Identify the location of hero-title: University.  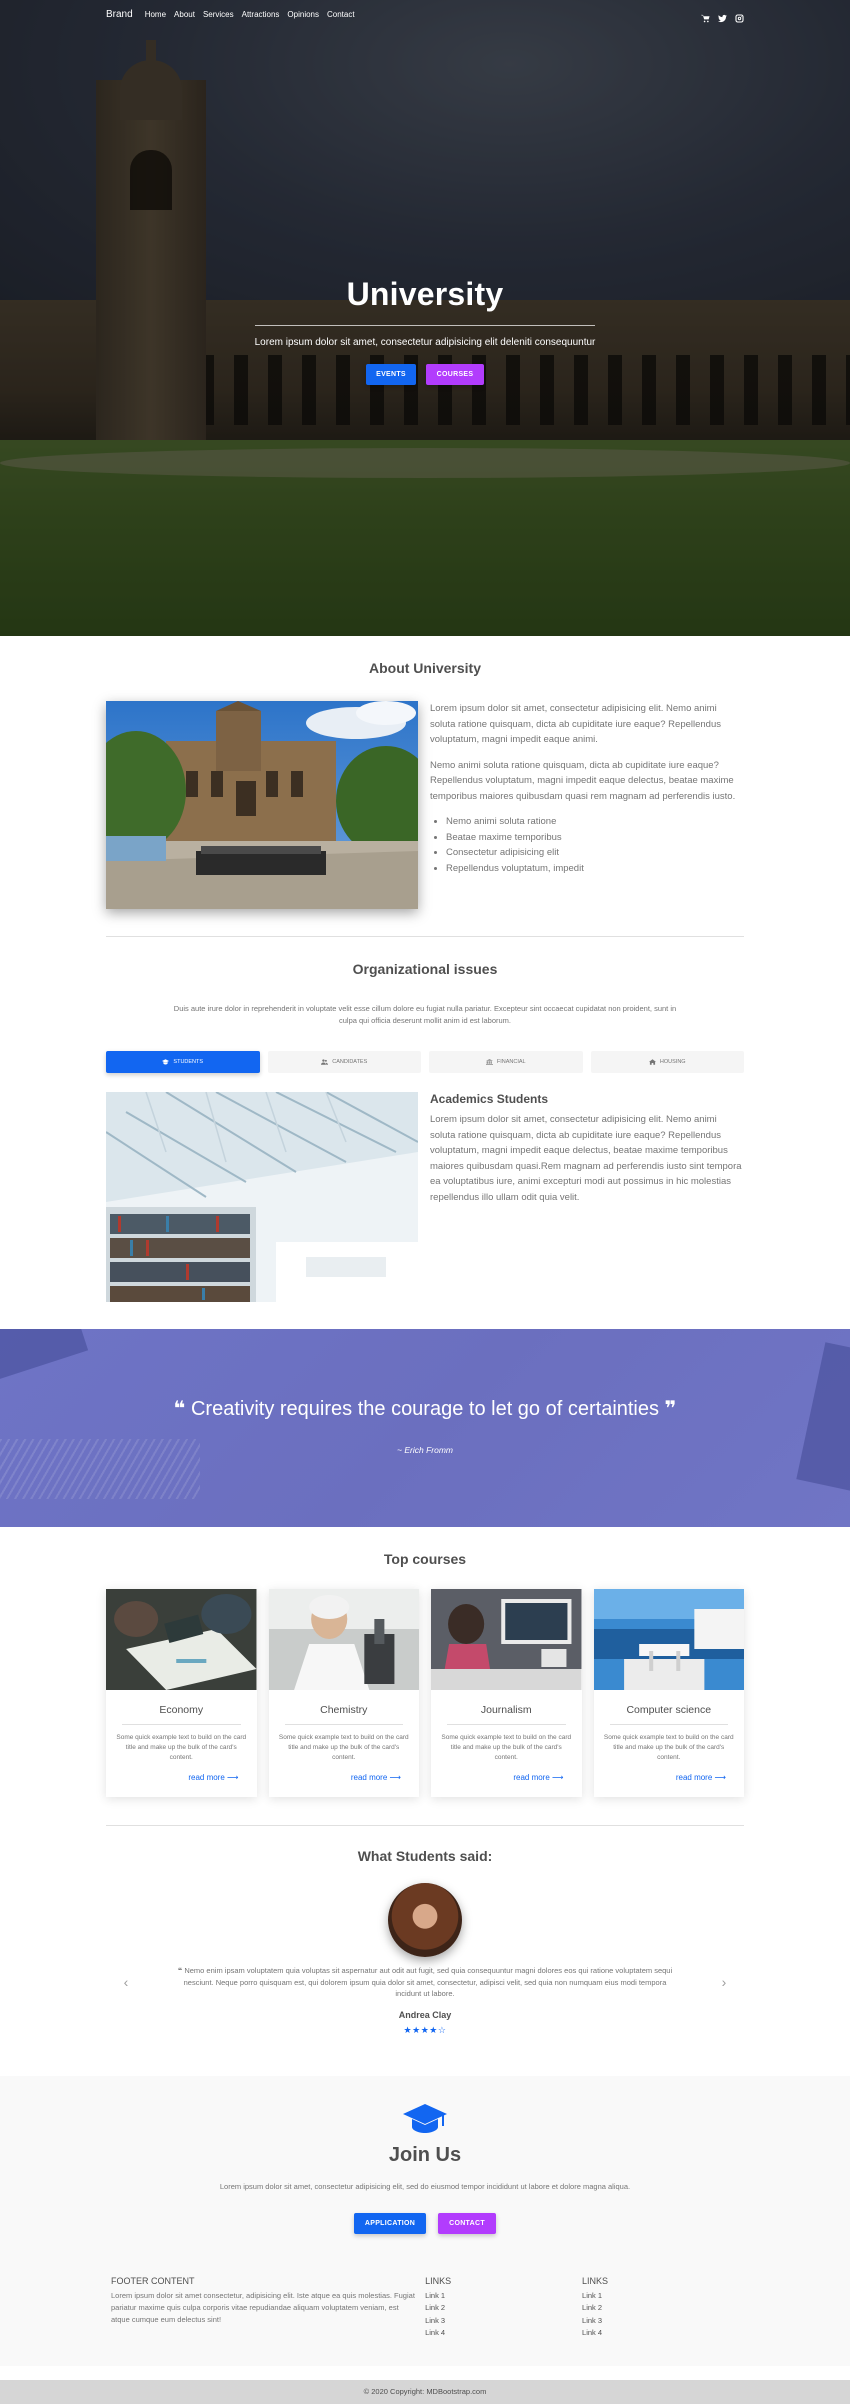
(425, 294).